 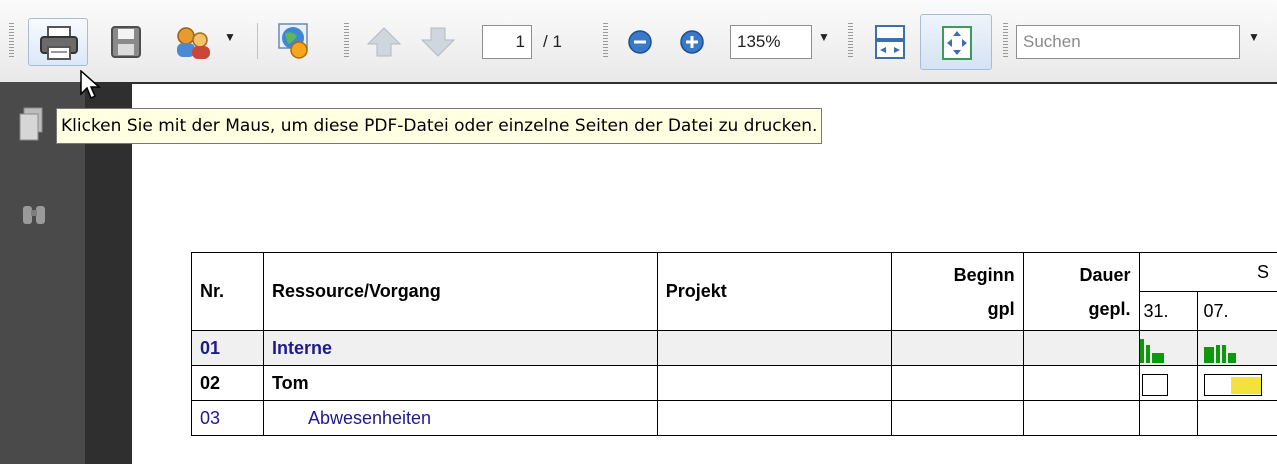 What do you see at coordinates (552, 41) in the screenshot?
I see `page-total: / 1` at bounding box center [552, 41].